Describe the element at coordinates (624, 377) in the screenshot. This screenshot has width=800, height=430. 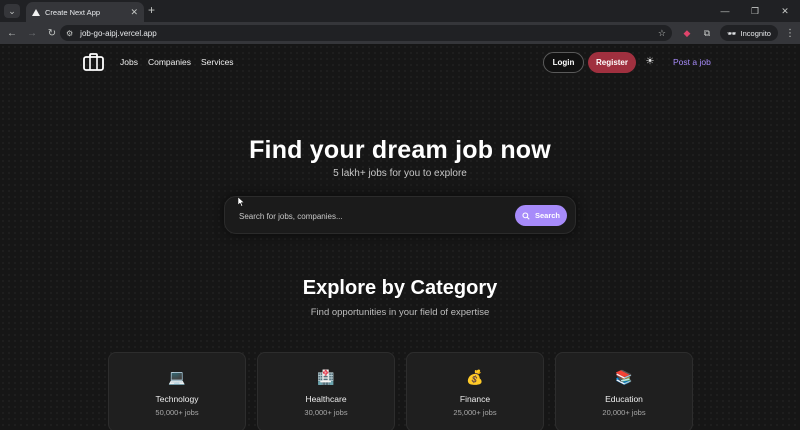
I see `books-icon: 📚` at that location.